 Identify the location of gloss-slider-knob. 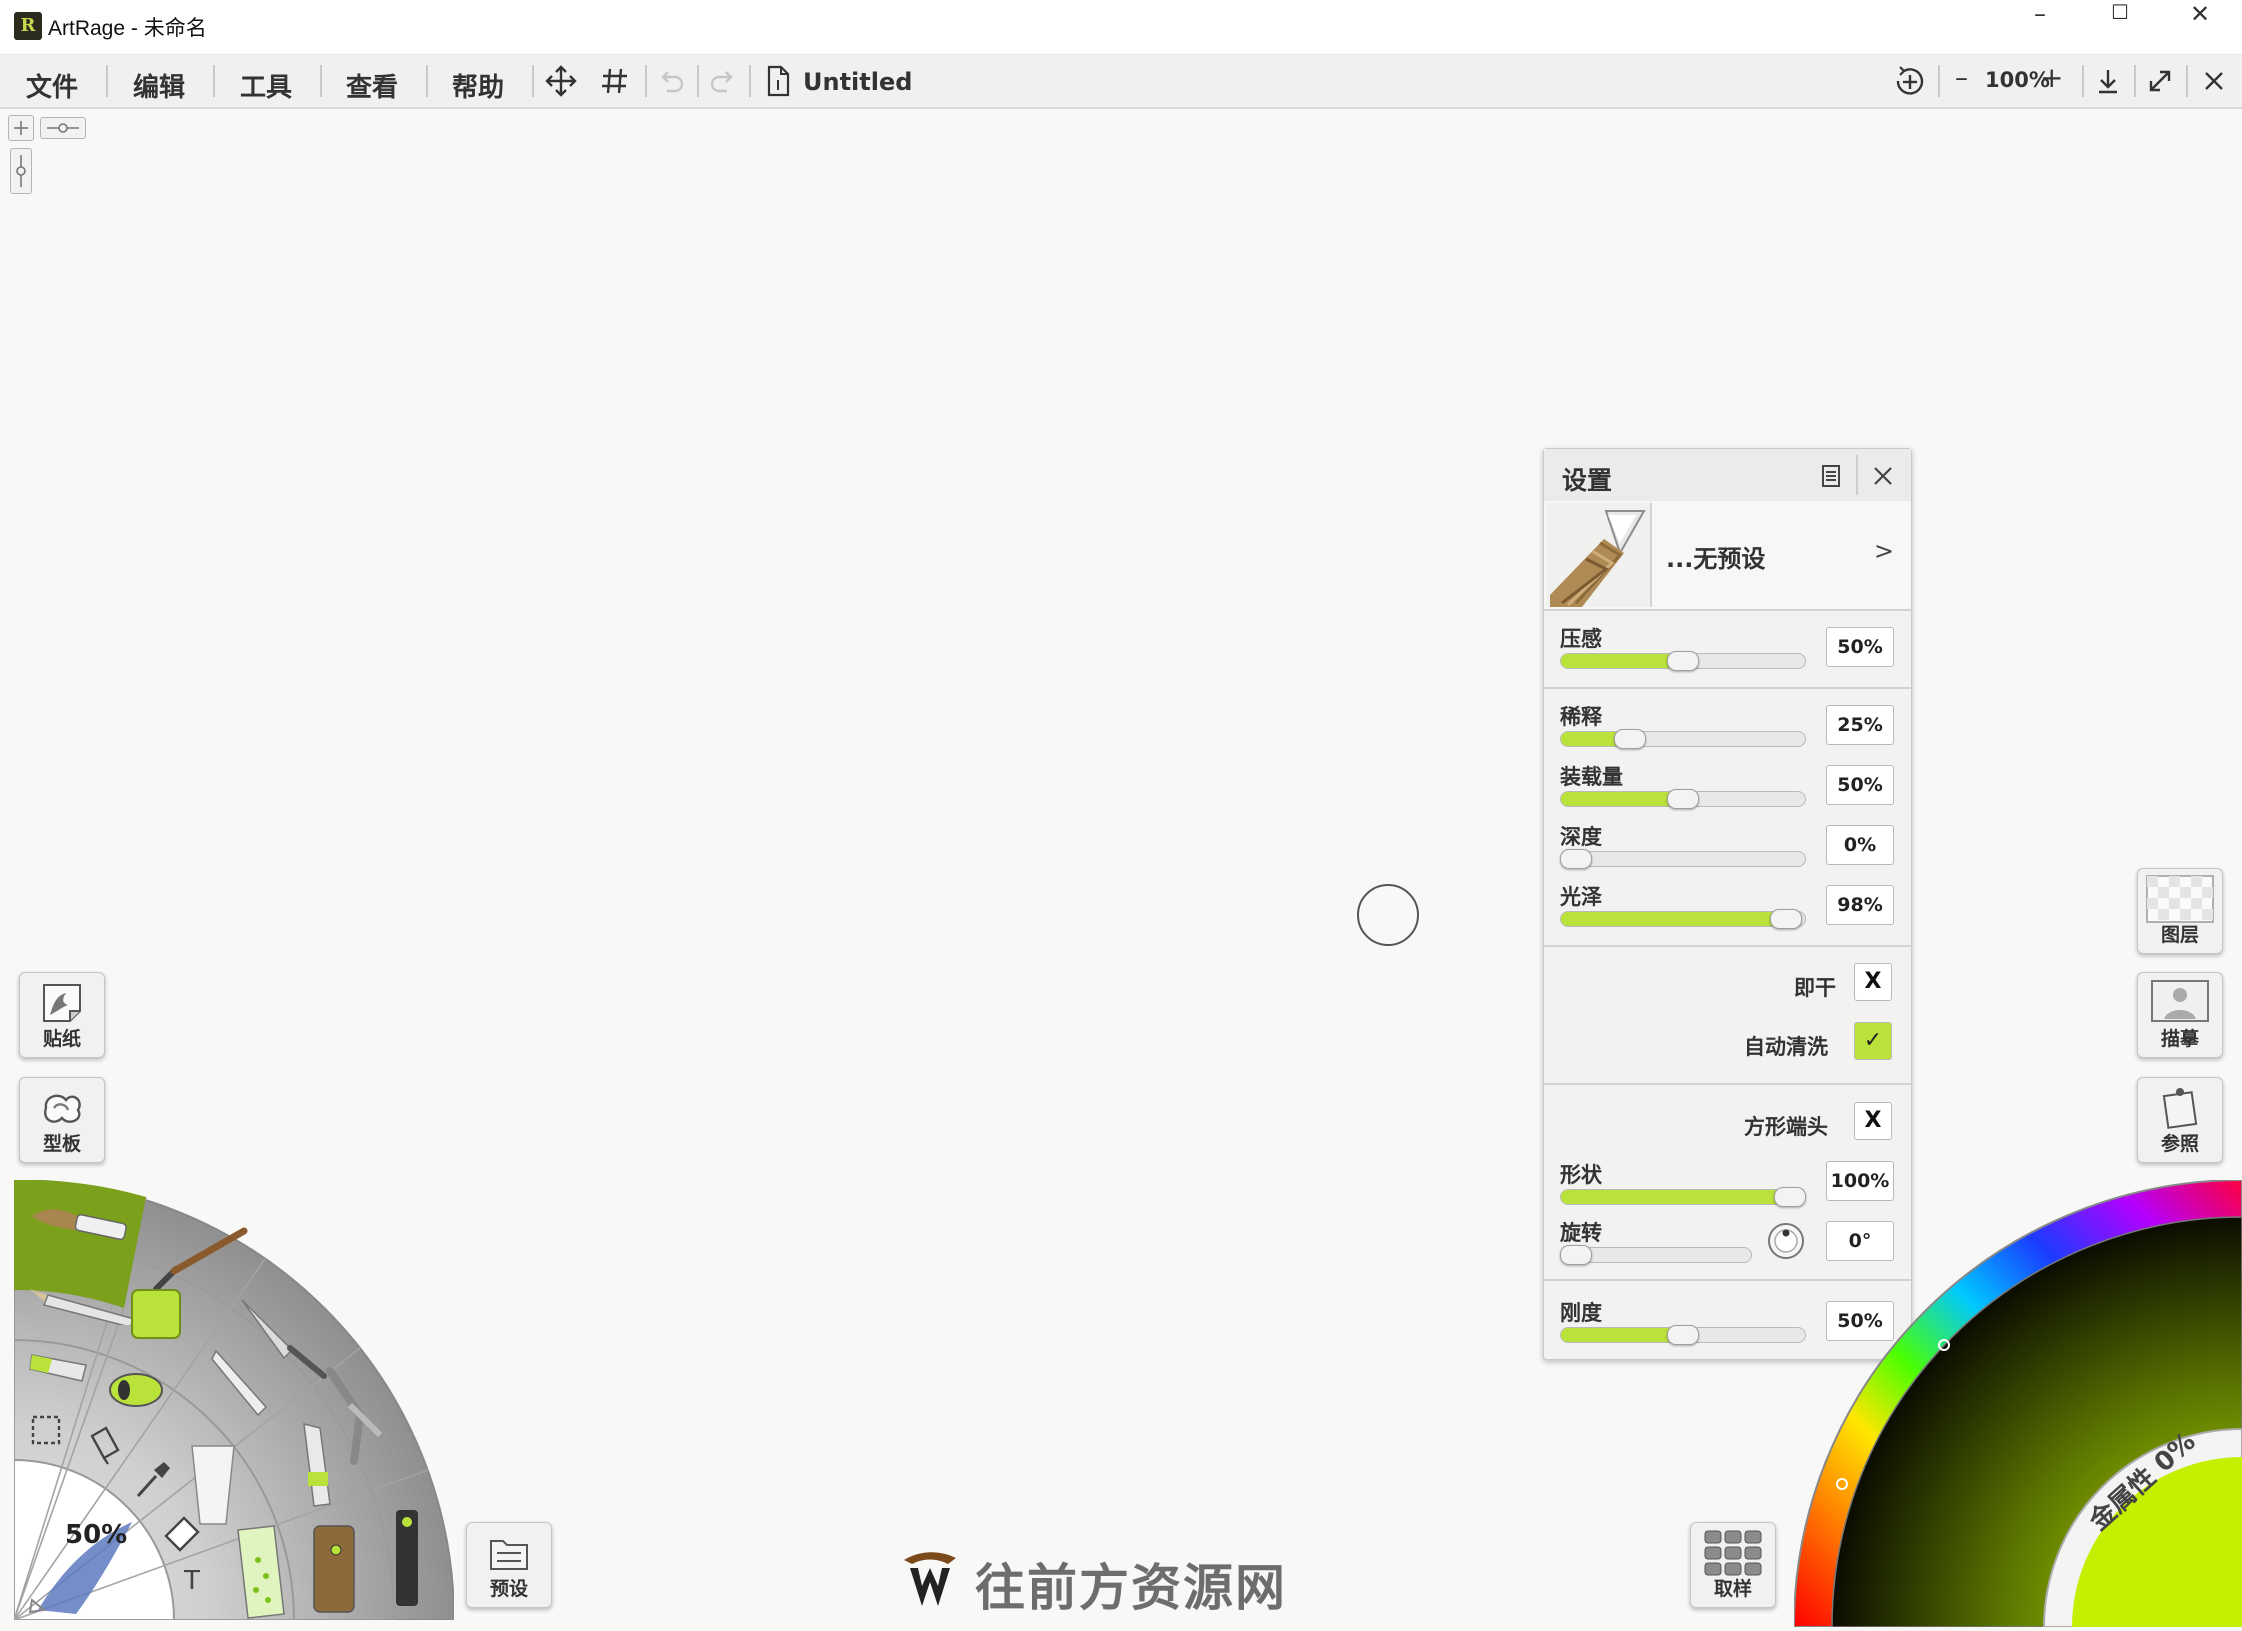
(1785, 919).